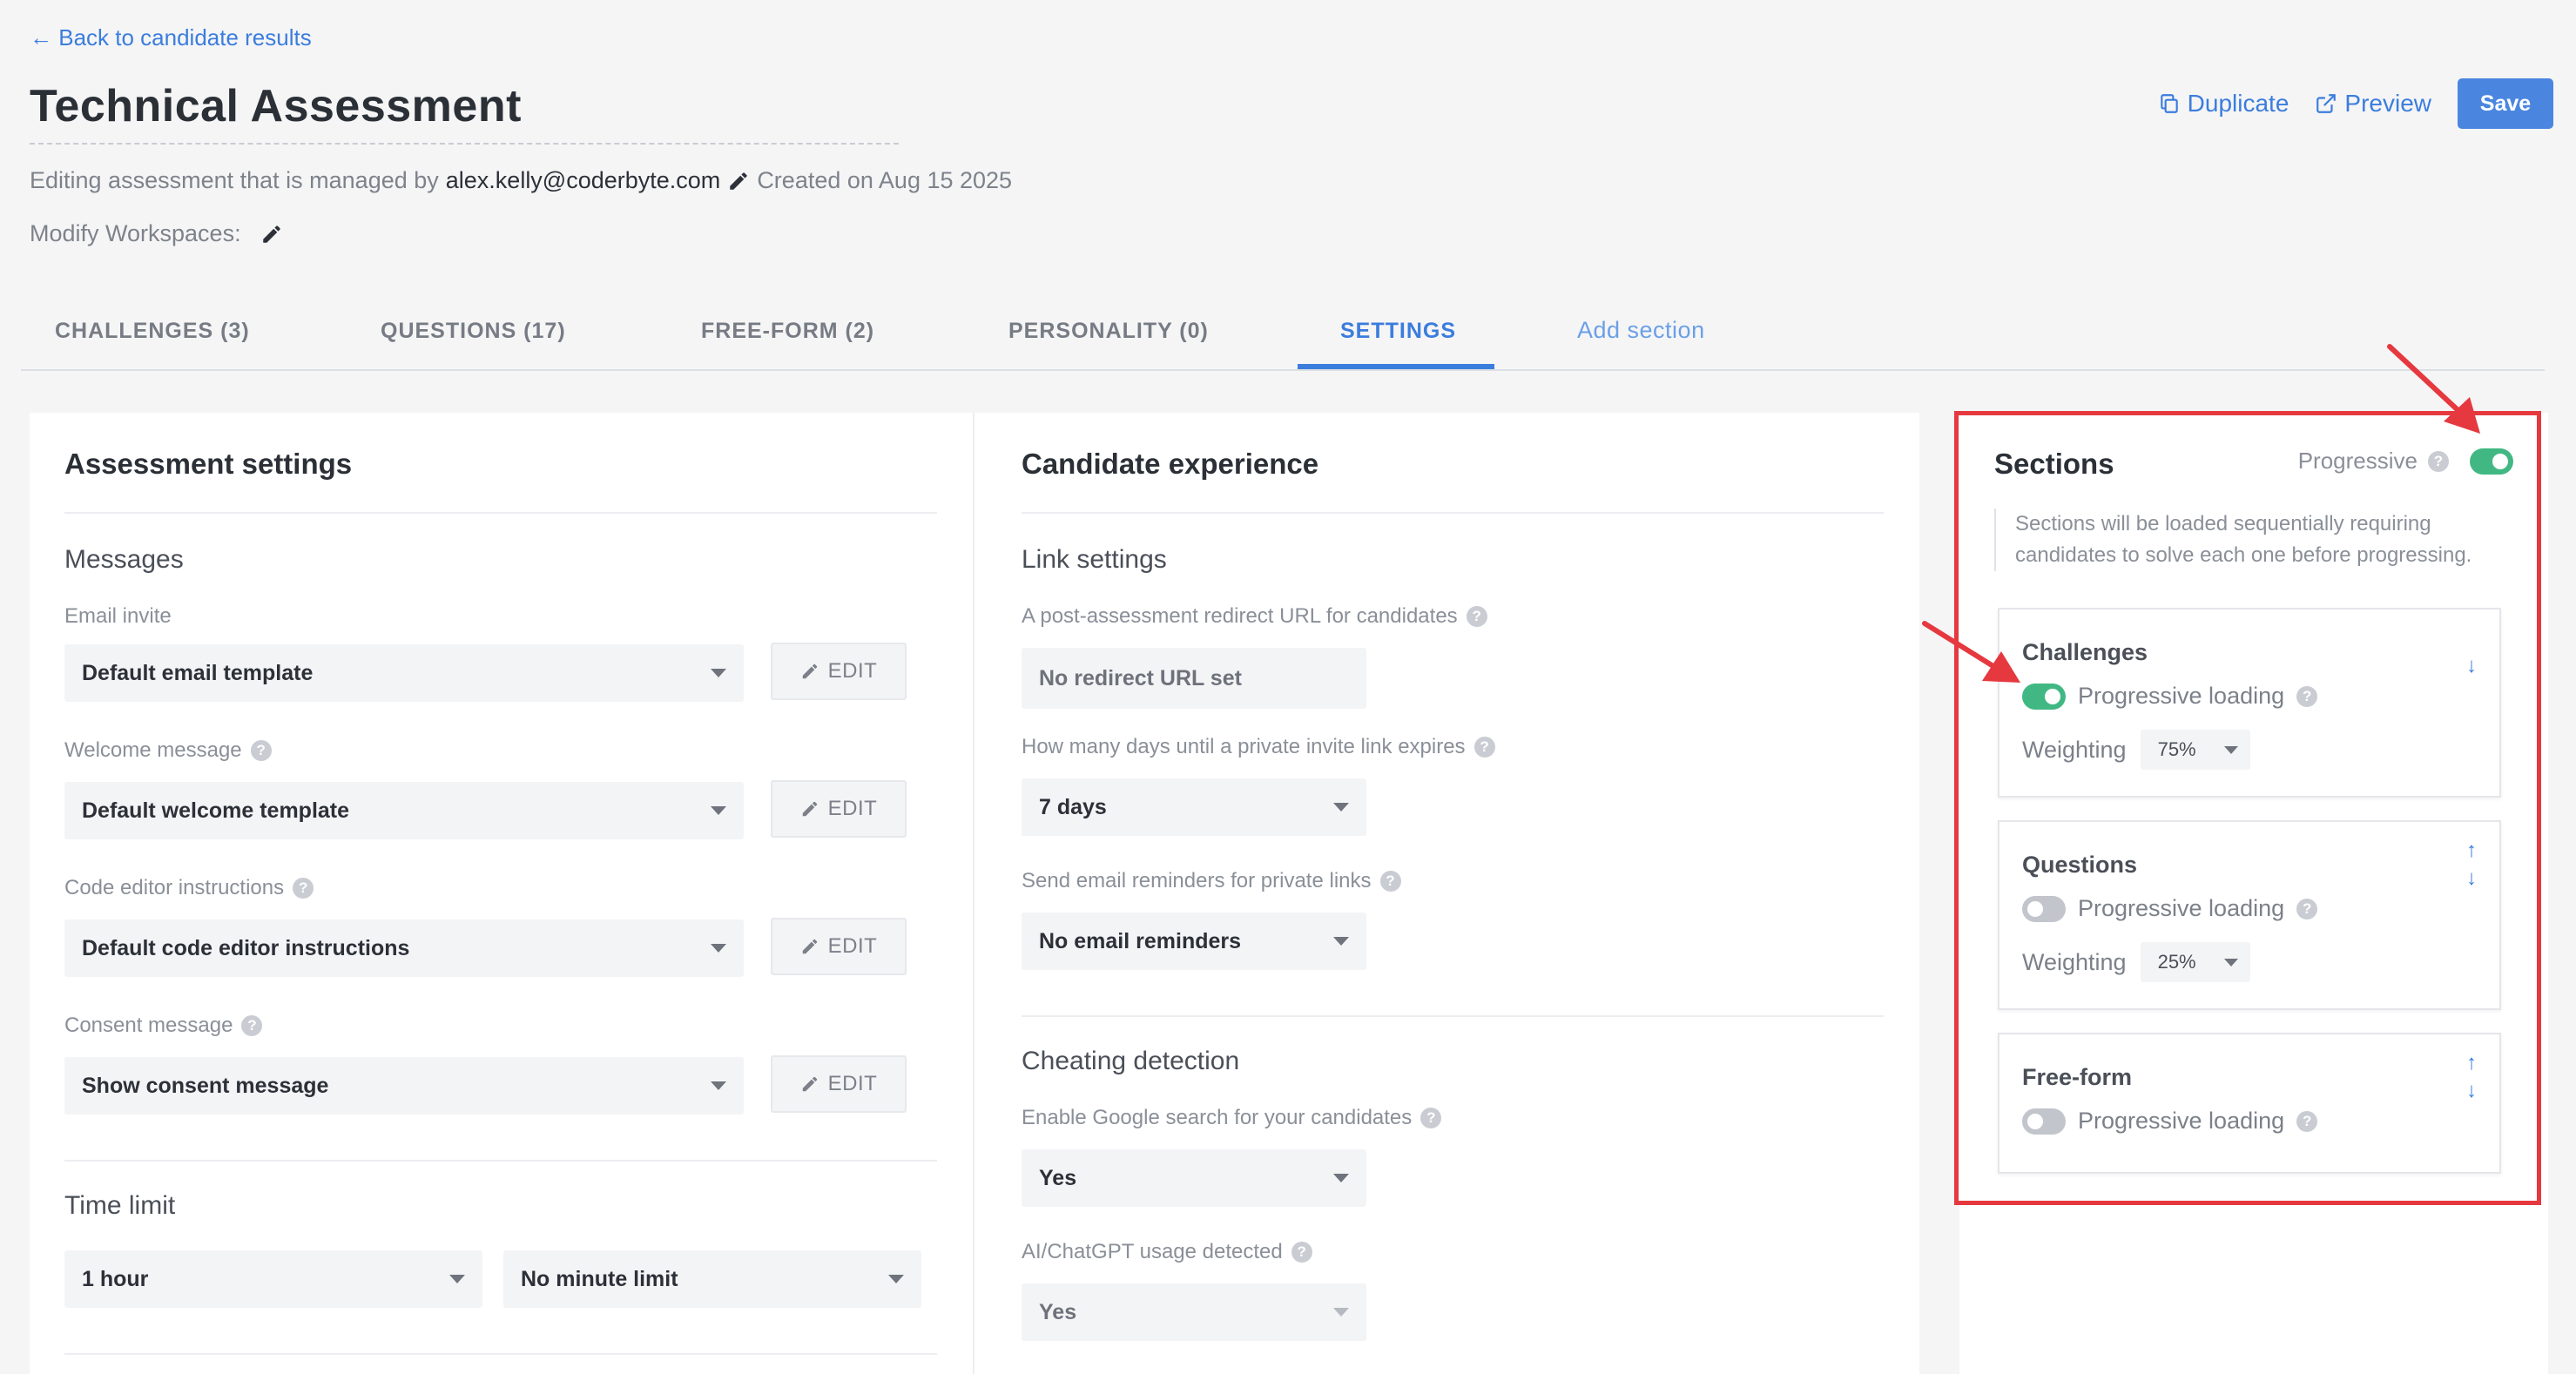 The width and height of the screenshot is (2576, 1374). I want to click on cheating-detection-heading: Cheating detection, so click(1131, 1061).